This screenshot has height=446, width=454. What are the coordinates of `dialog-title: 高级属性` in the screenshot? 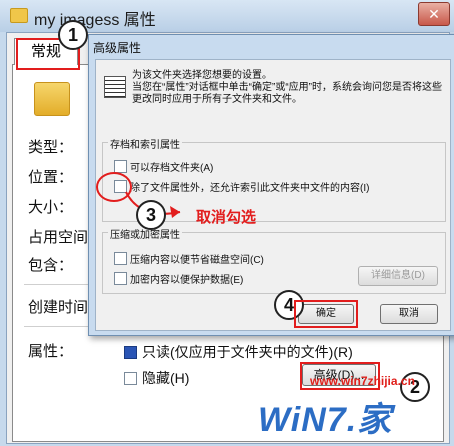 It's located at (117, 48).